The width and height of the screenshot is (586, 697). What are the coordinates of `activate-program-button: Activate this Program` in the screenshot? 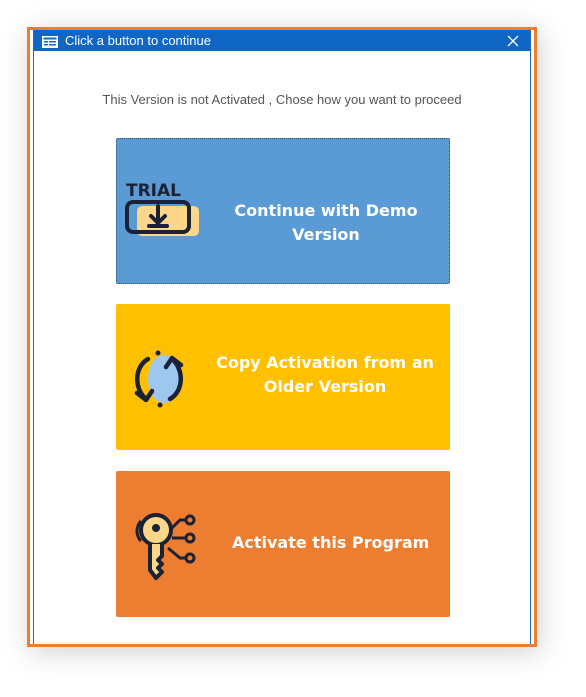 It's located at (283, 544).